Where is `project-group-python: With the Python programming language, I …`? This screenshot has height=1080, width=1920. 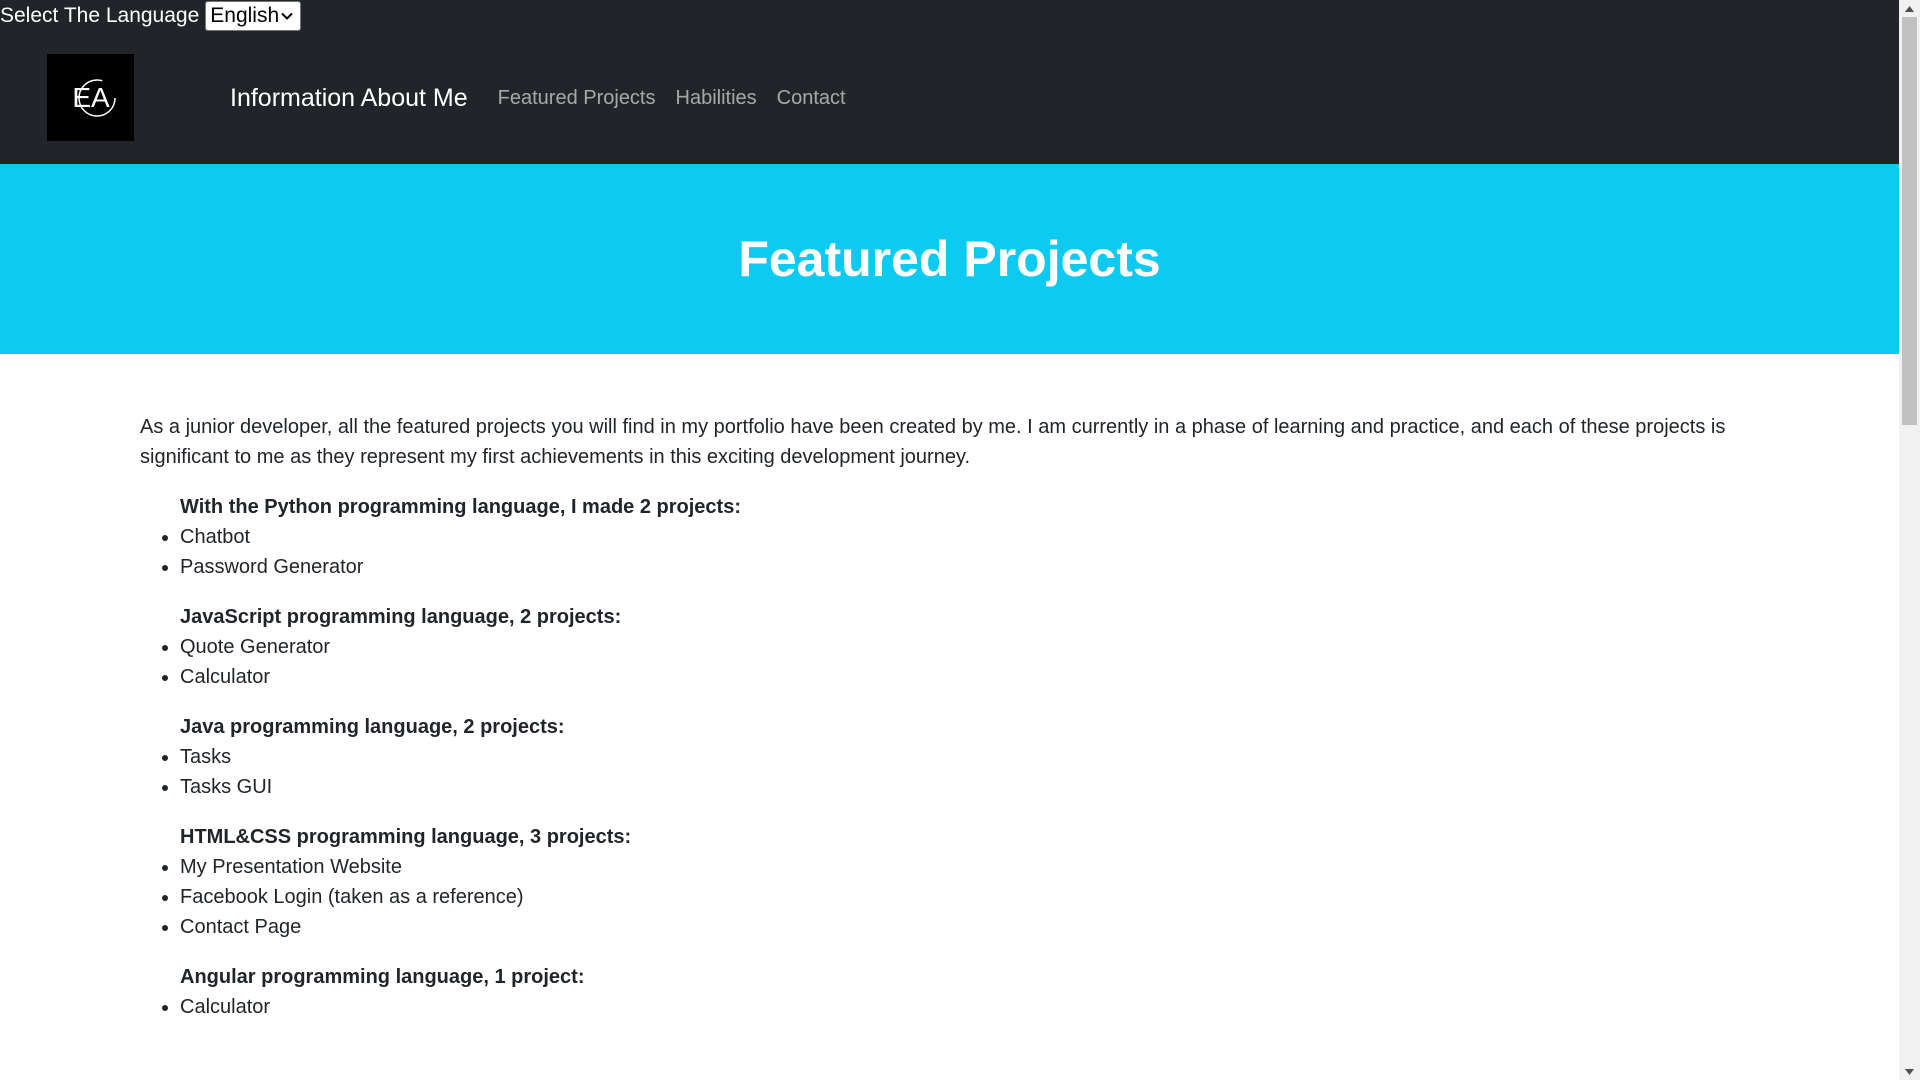 project-group-python: With the Python programming language, I … is located at coordinates (940, 537).